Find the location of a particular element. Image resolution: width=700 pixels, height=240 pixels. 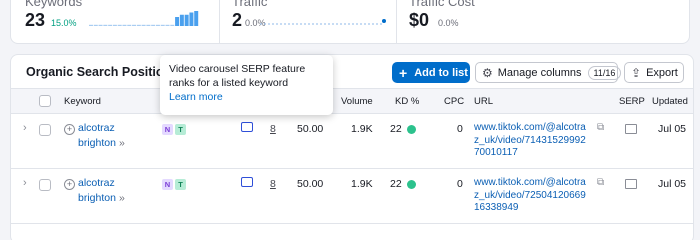

url-line-3: 16338949 is located at coordinates (496, 207).